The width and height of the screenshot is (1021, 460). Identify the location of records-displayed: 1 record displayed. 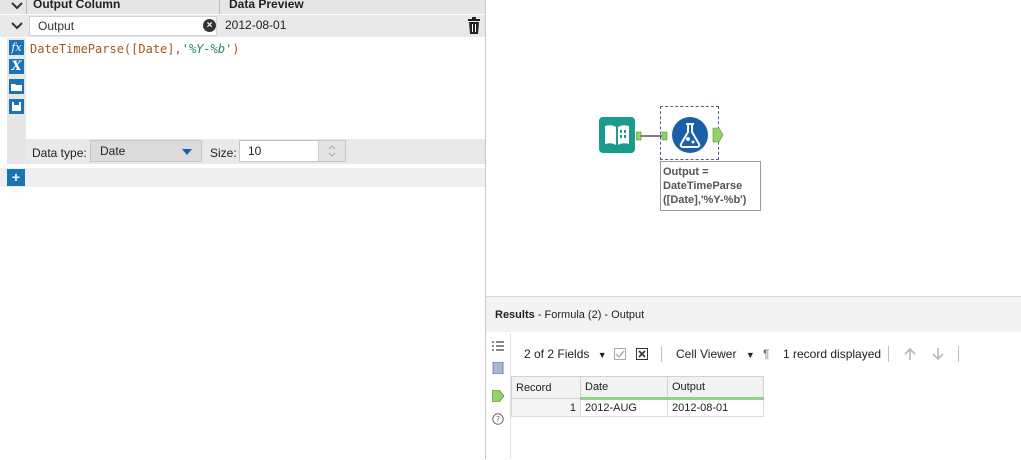
(832, 354).